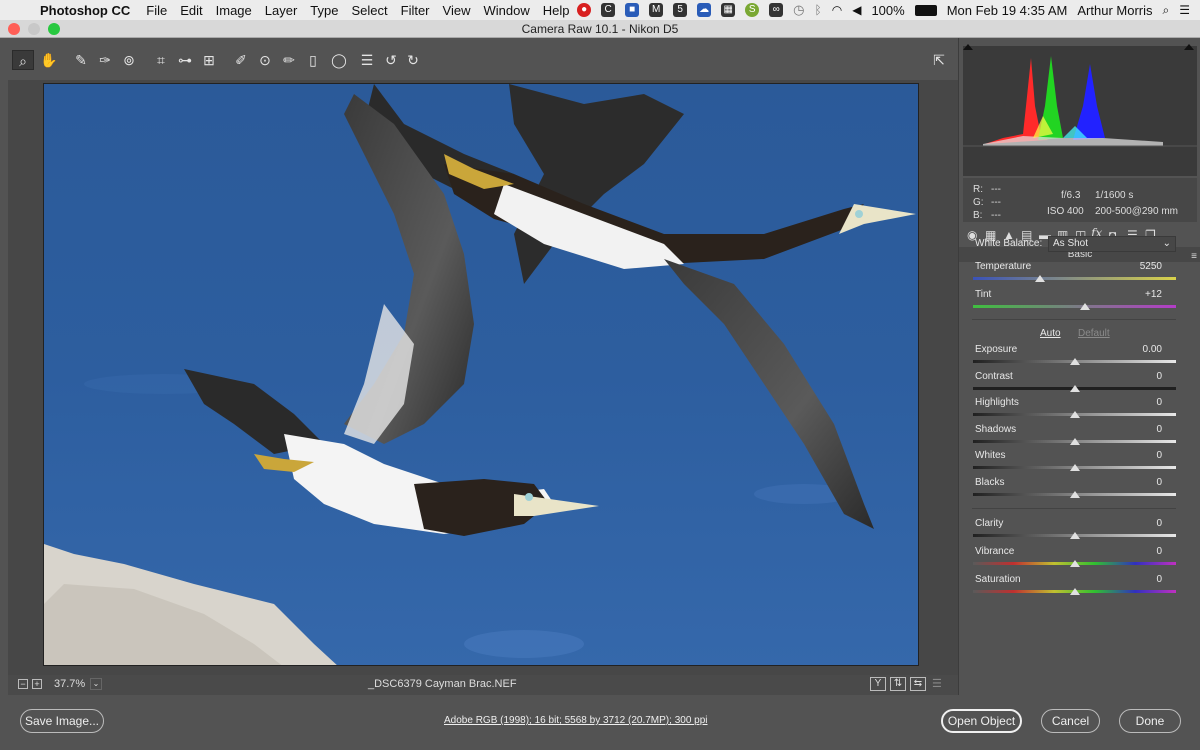  Describe the element at coordinates (191, 10) in the screenshot. I see `menu-edit: Edit` at that location.